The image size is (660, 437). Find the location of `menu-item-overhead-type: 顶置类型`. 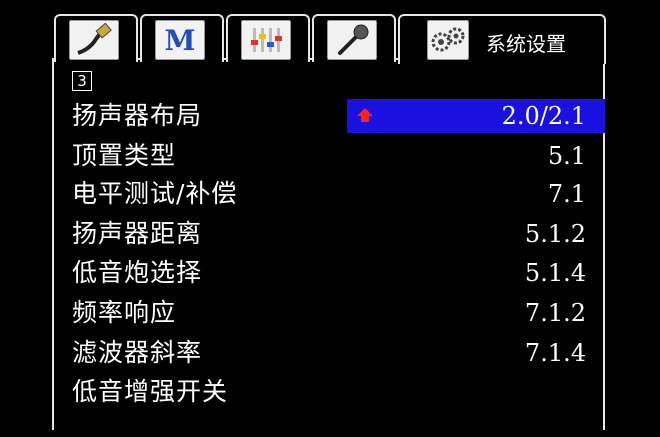

menu-item-overhead-type: 顶置类型 is located at coordinates (124, 156).